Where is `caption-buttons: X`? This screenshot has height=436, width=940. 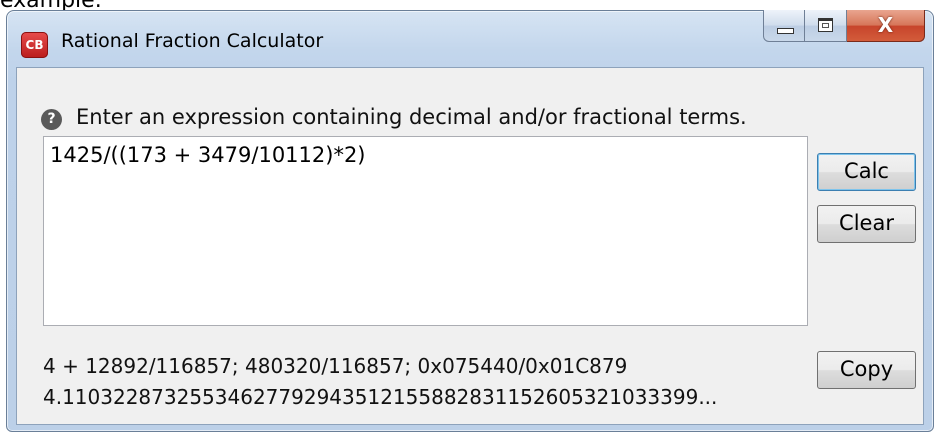
caption-buttons: X is located at coordinates (844, 27).